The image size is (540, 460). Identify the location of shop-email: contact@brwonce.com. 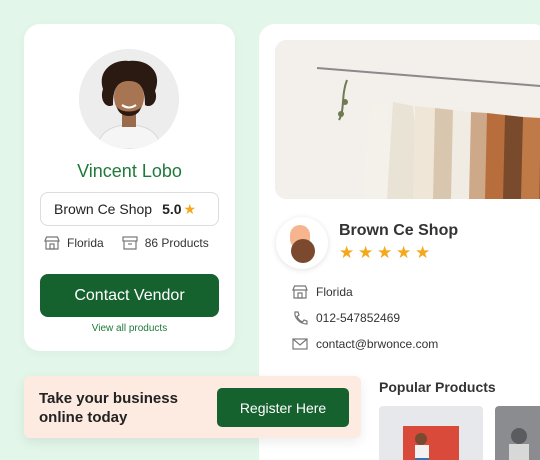
(377, 344).